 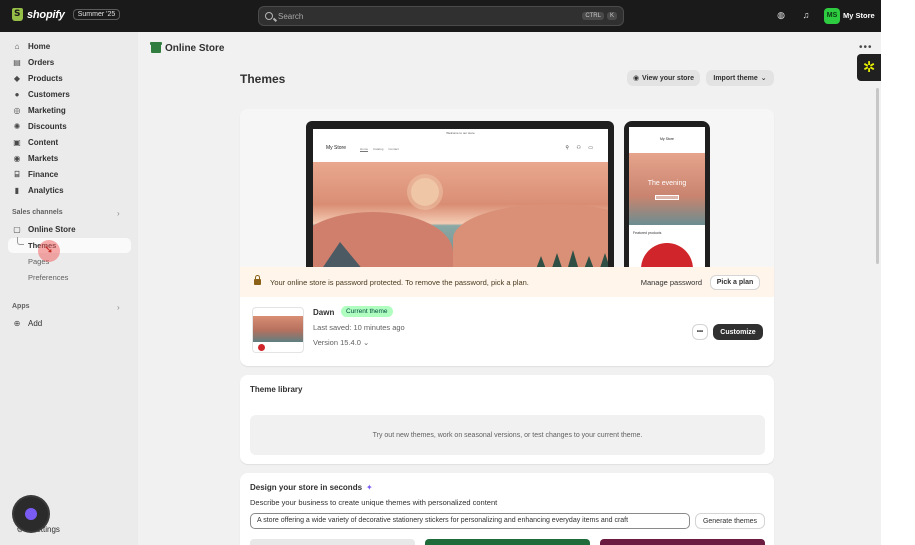 What do you see at coordinates (869, 67) in the screenshot?
I see `extension-sticker-icon: ✲` at bounding box center [869, 67].